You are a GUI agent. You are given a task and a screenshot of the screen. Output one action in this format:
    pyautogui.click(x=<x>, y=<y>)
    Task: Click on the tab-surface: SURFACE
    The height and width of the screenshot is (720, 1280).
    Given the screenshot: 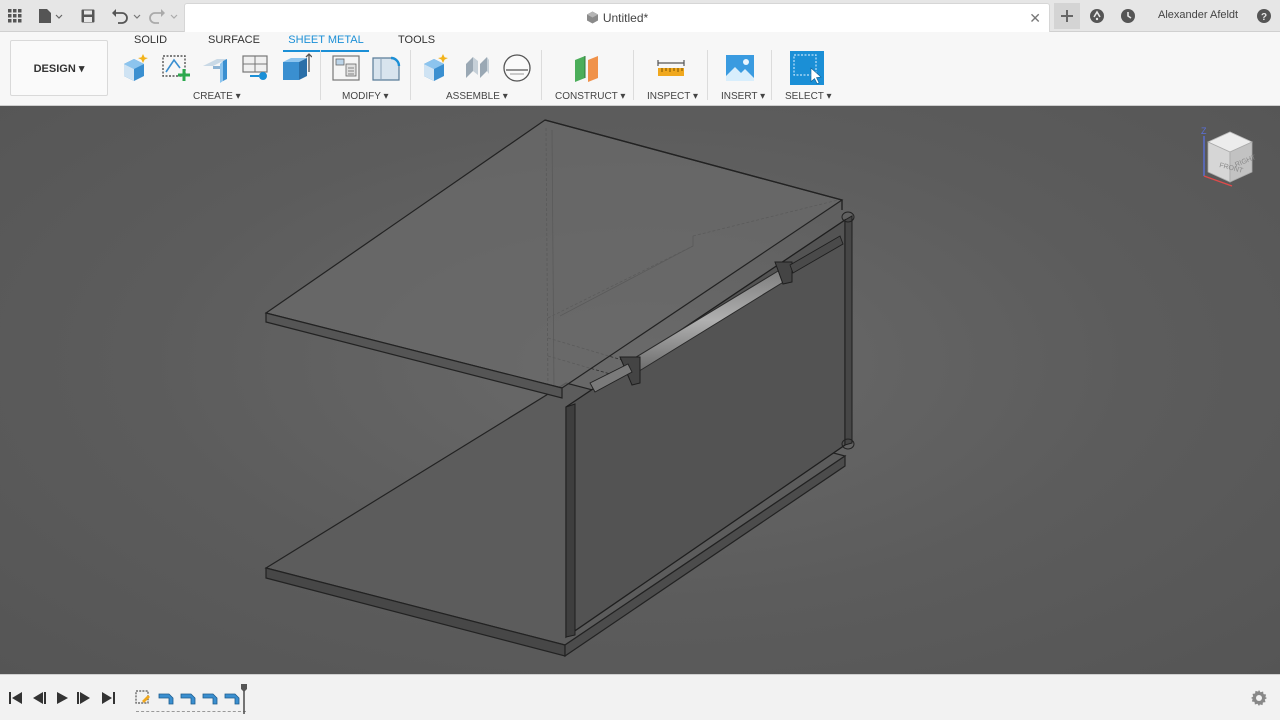 What is the action you would take?
    pyautogui.click(x=234, y=43)
    